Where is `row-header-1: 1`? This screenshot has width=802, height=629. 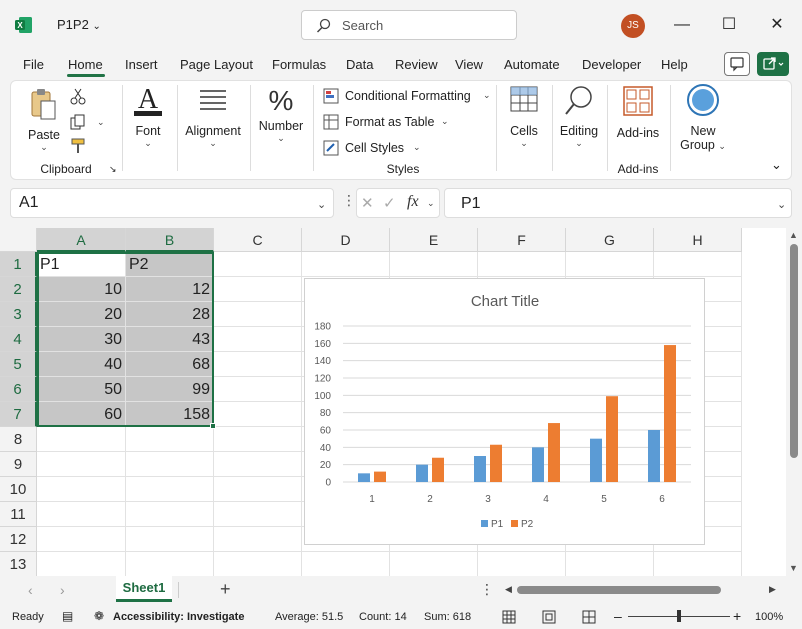
row-header-1: 1 is located at coordinates (18, 264).